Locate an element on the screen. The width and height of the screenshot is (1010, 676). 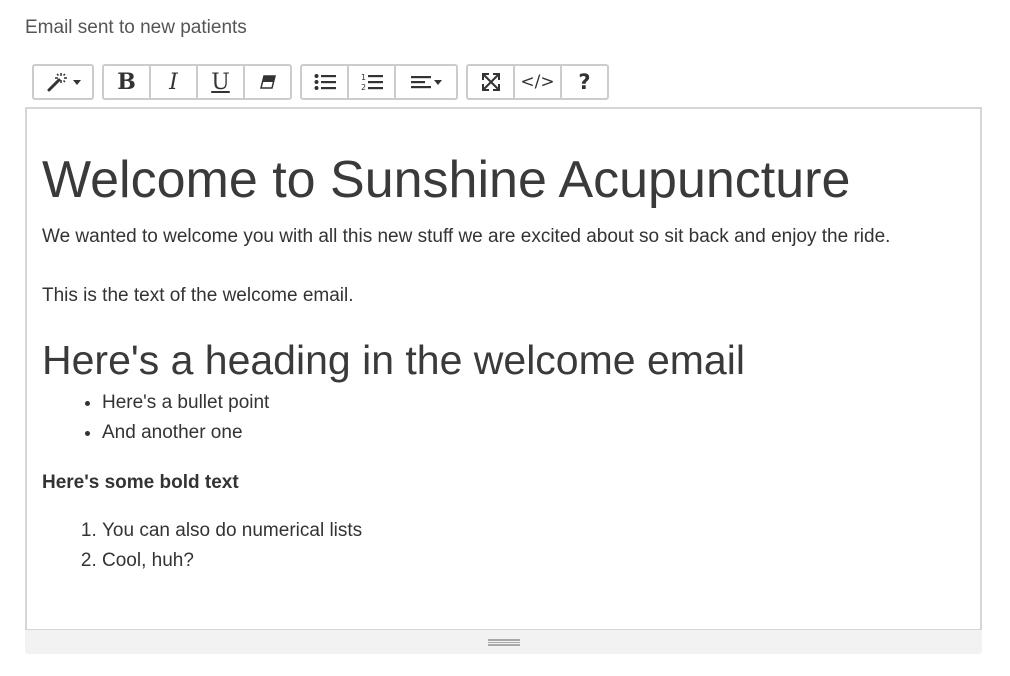
bold-button: B is located at coordinates (126, 82).